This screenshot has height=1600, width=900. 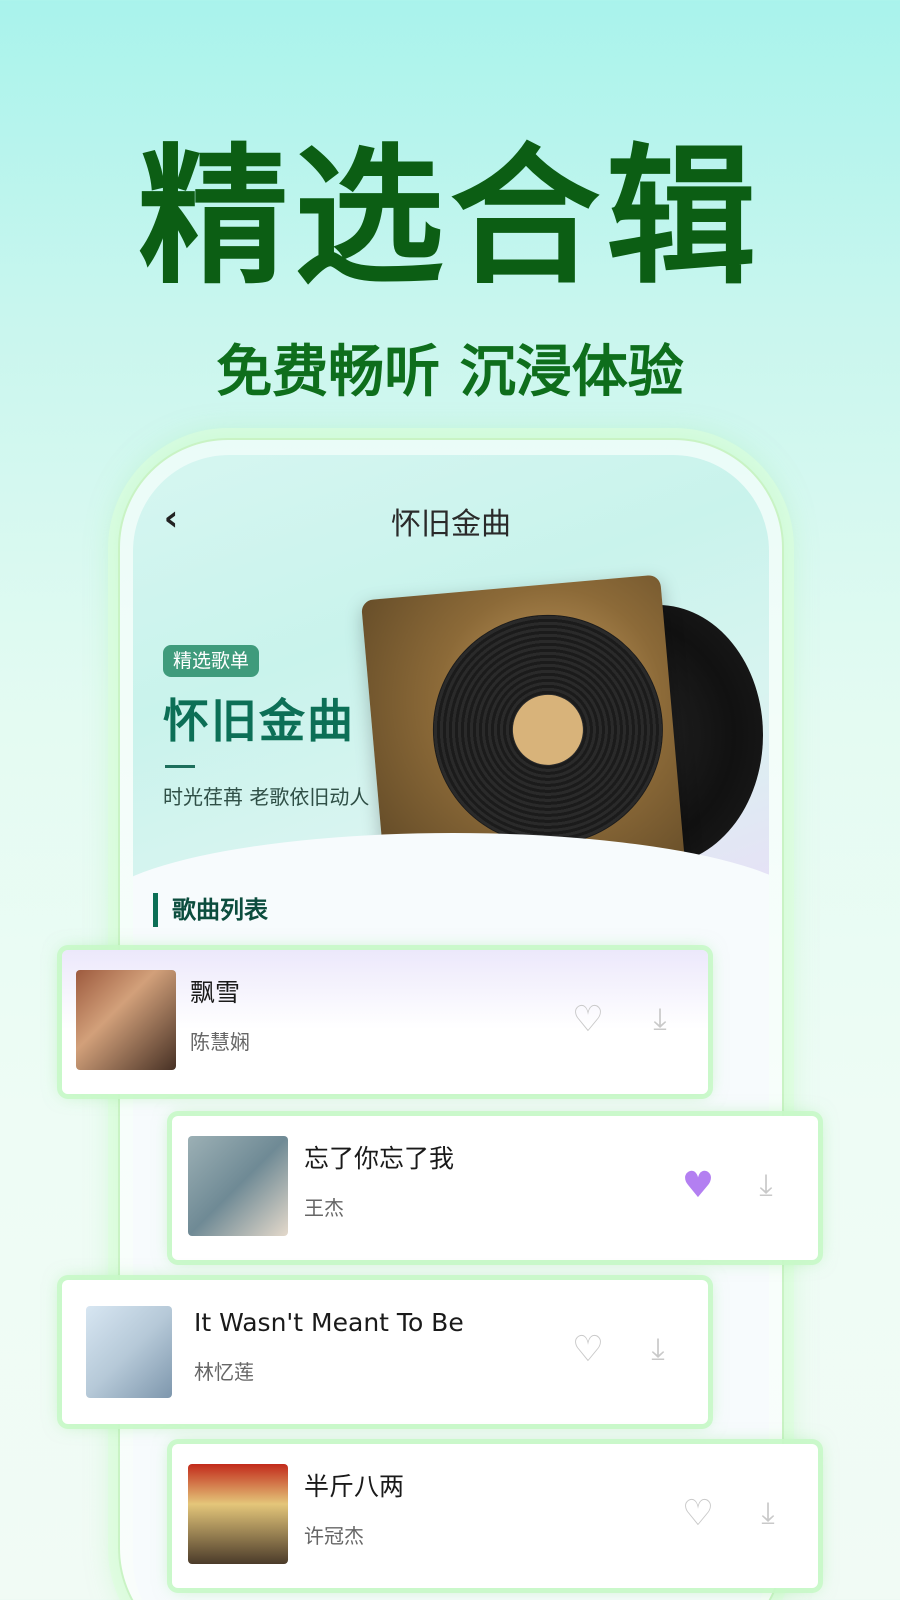 What do you see at coordinates (379, 1158) in the screenshot?
I see `song-title: 忘了你忘了我` at bounding box center [379, 1158].